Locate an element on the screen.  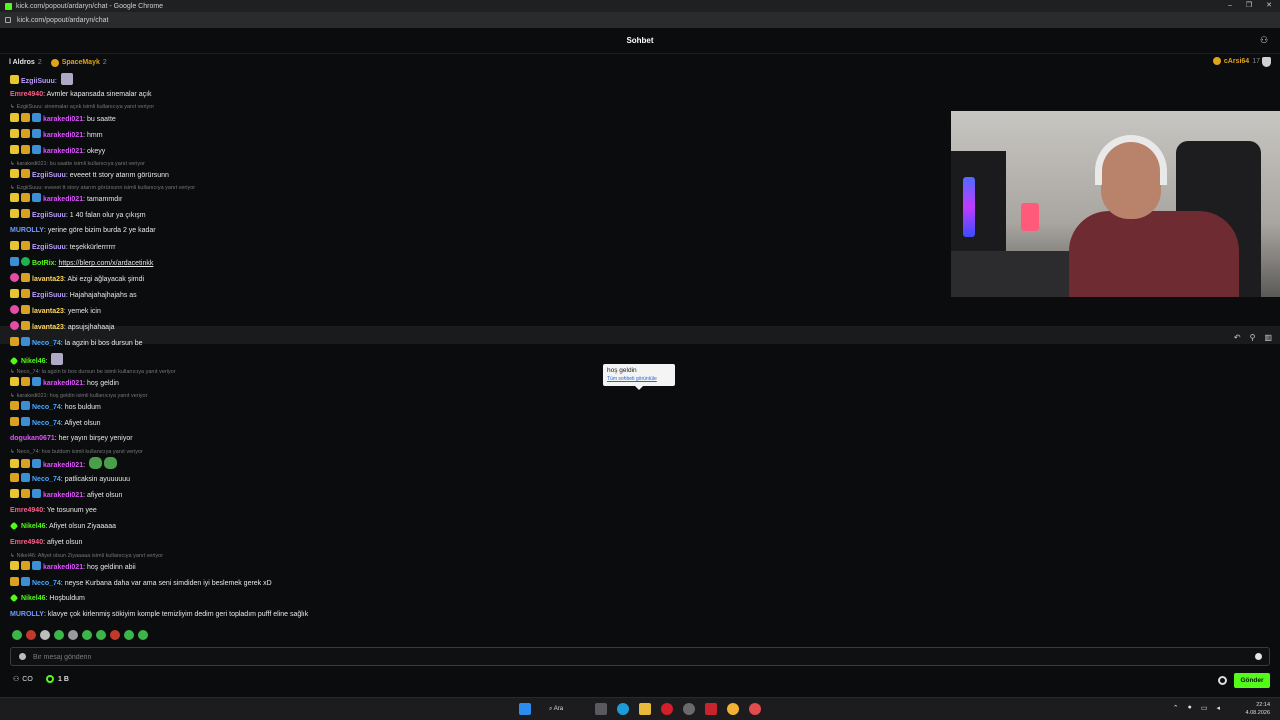
chat-message: lavanta23: yemek icin is located at coordinates (640, 311).